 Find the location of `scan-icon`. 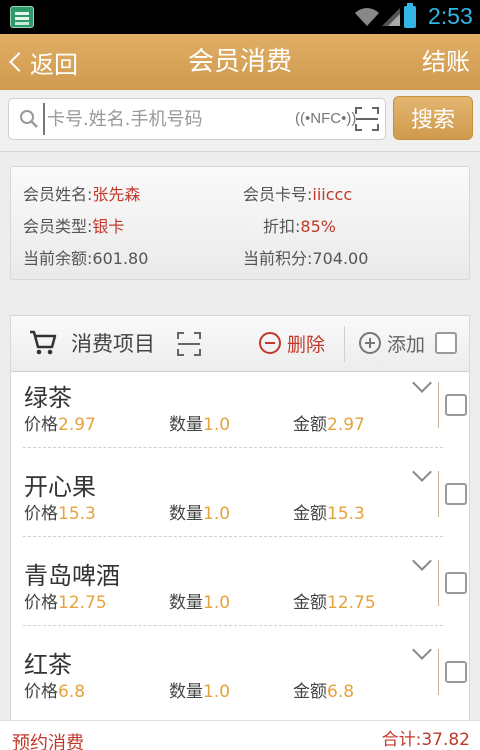

scan-icon is located at coordinates (367, 119).